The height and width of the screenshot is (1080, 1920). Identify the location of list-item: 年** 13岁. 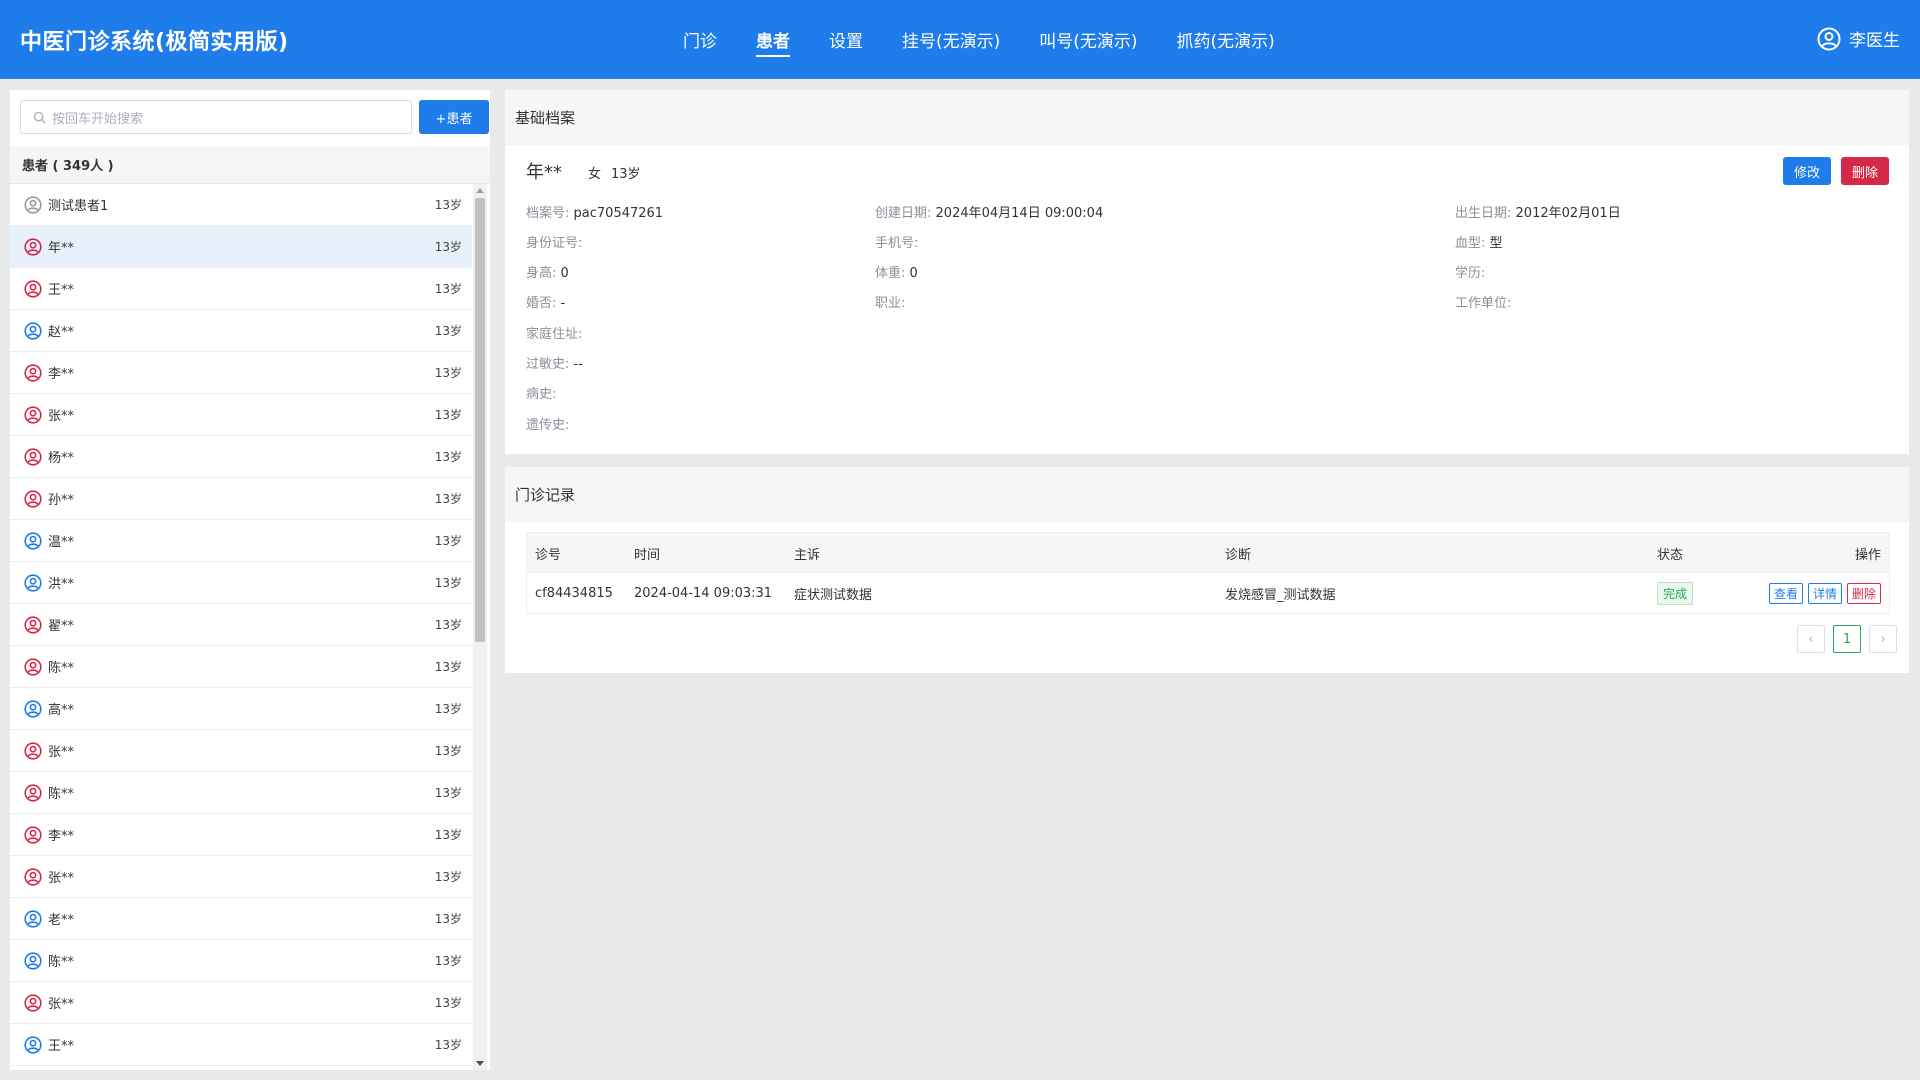
(241, 247).